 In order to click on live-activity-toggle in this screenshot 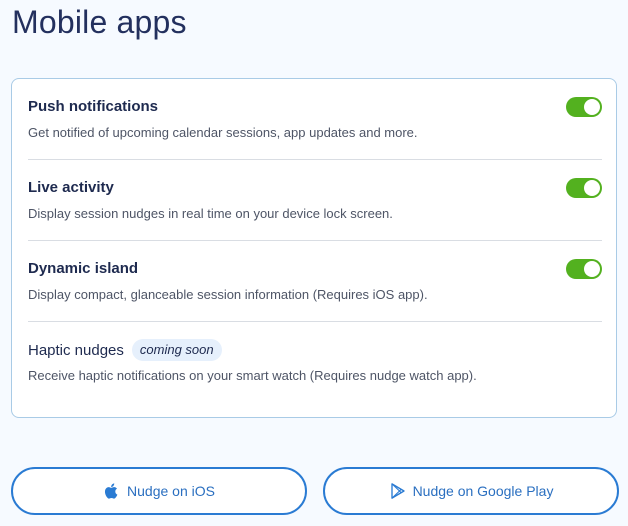, I will do `click(584, 188)`.